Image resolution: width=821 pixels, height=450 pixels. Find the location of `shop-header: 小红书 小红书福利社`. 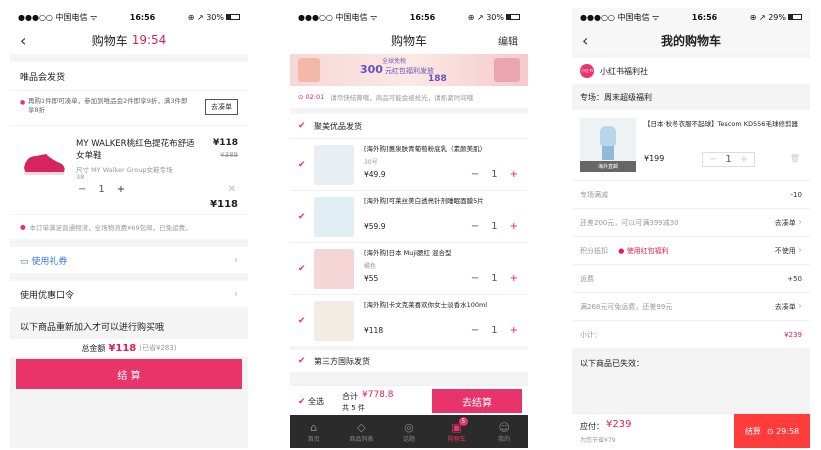

shop-header: 小红书 小红书福利社 is located at coordinates (691, 71).